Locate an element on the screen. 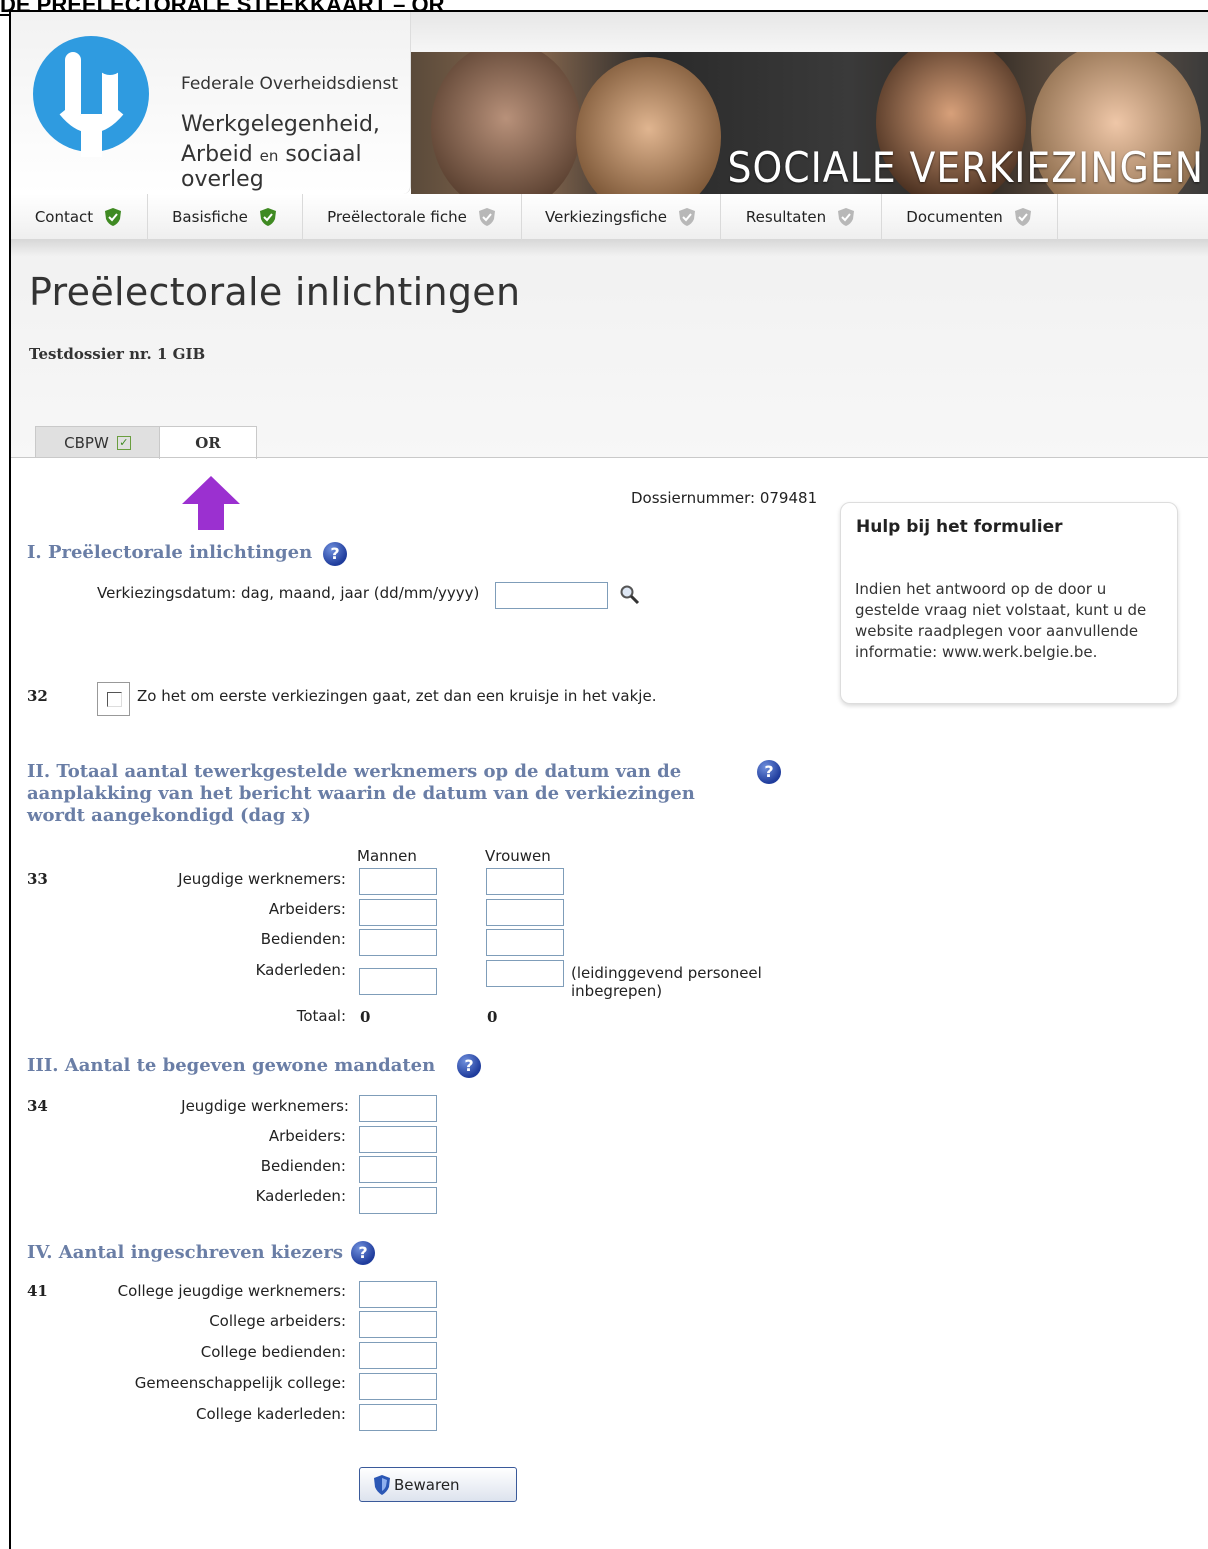 Image resolution: width=1208 pixels, height=1549 pixels. nav-basisfiche: Basisfiche is located at coordinates (225, 216).